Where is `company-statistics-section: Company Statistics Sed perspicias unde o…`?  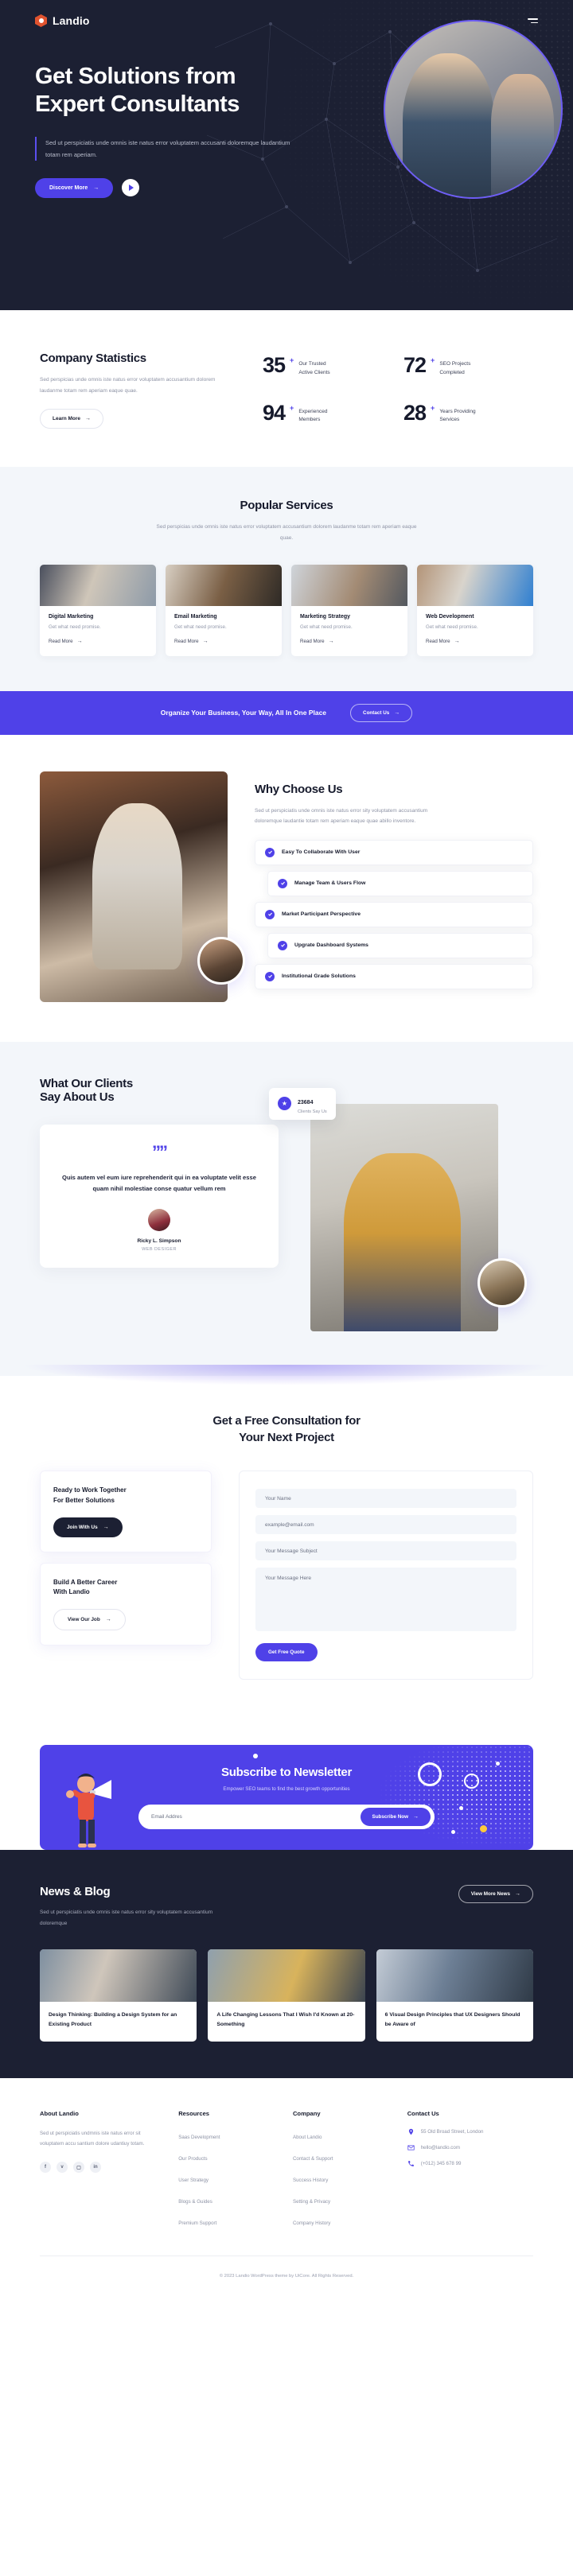
company-statistics-section: Company Statistics Sed perspicias unde o… is located at coordinates (286, 389).